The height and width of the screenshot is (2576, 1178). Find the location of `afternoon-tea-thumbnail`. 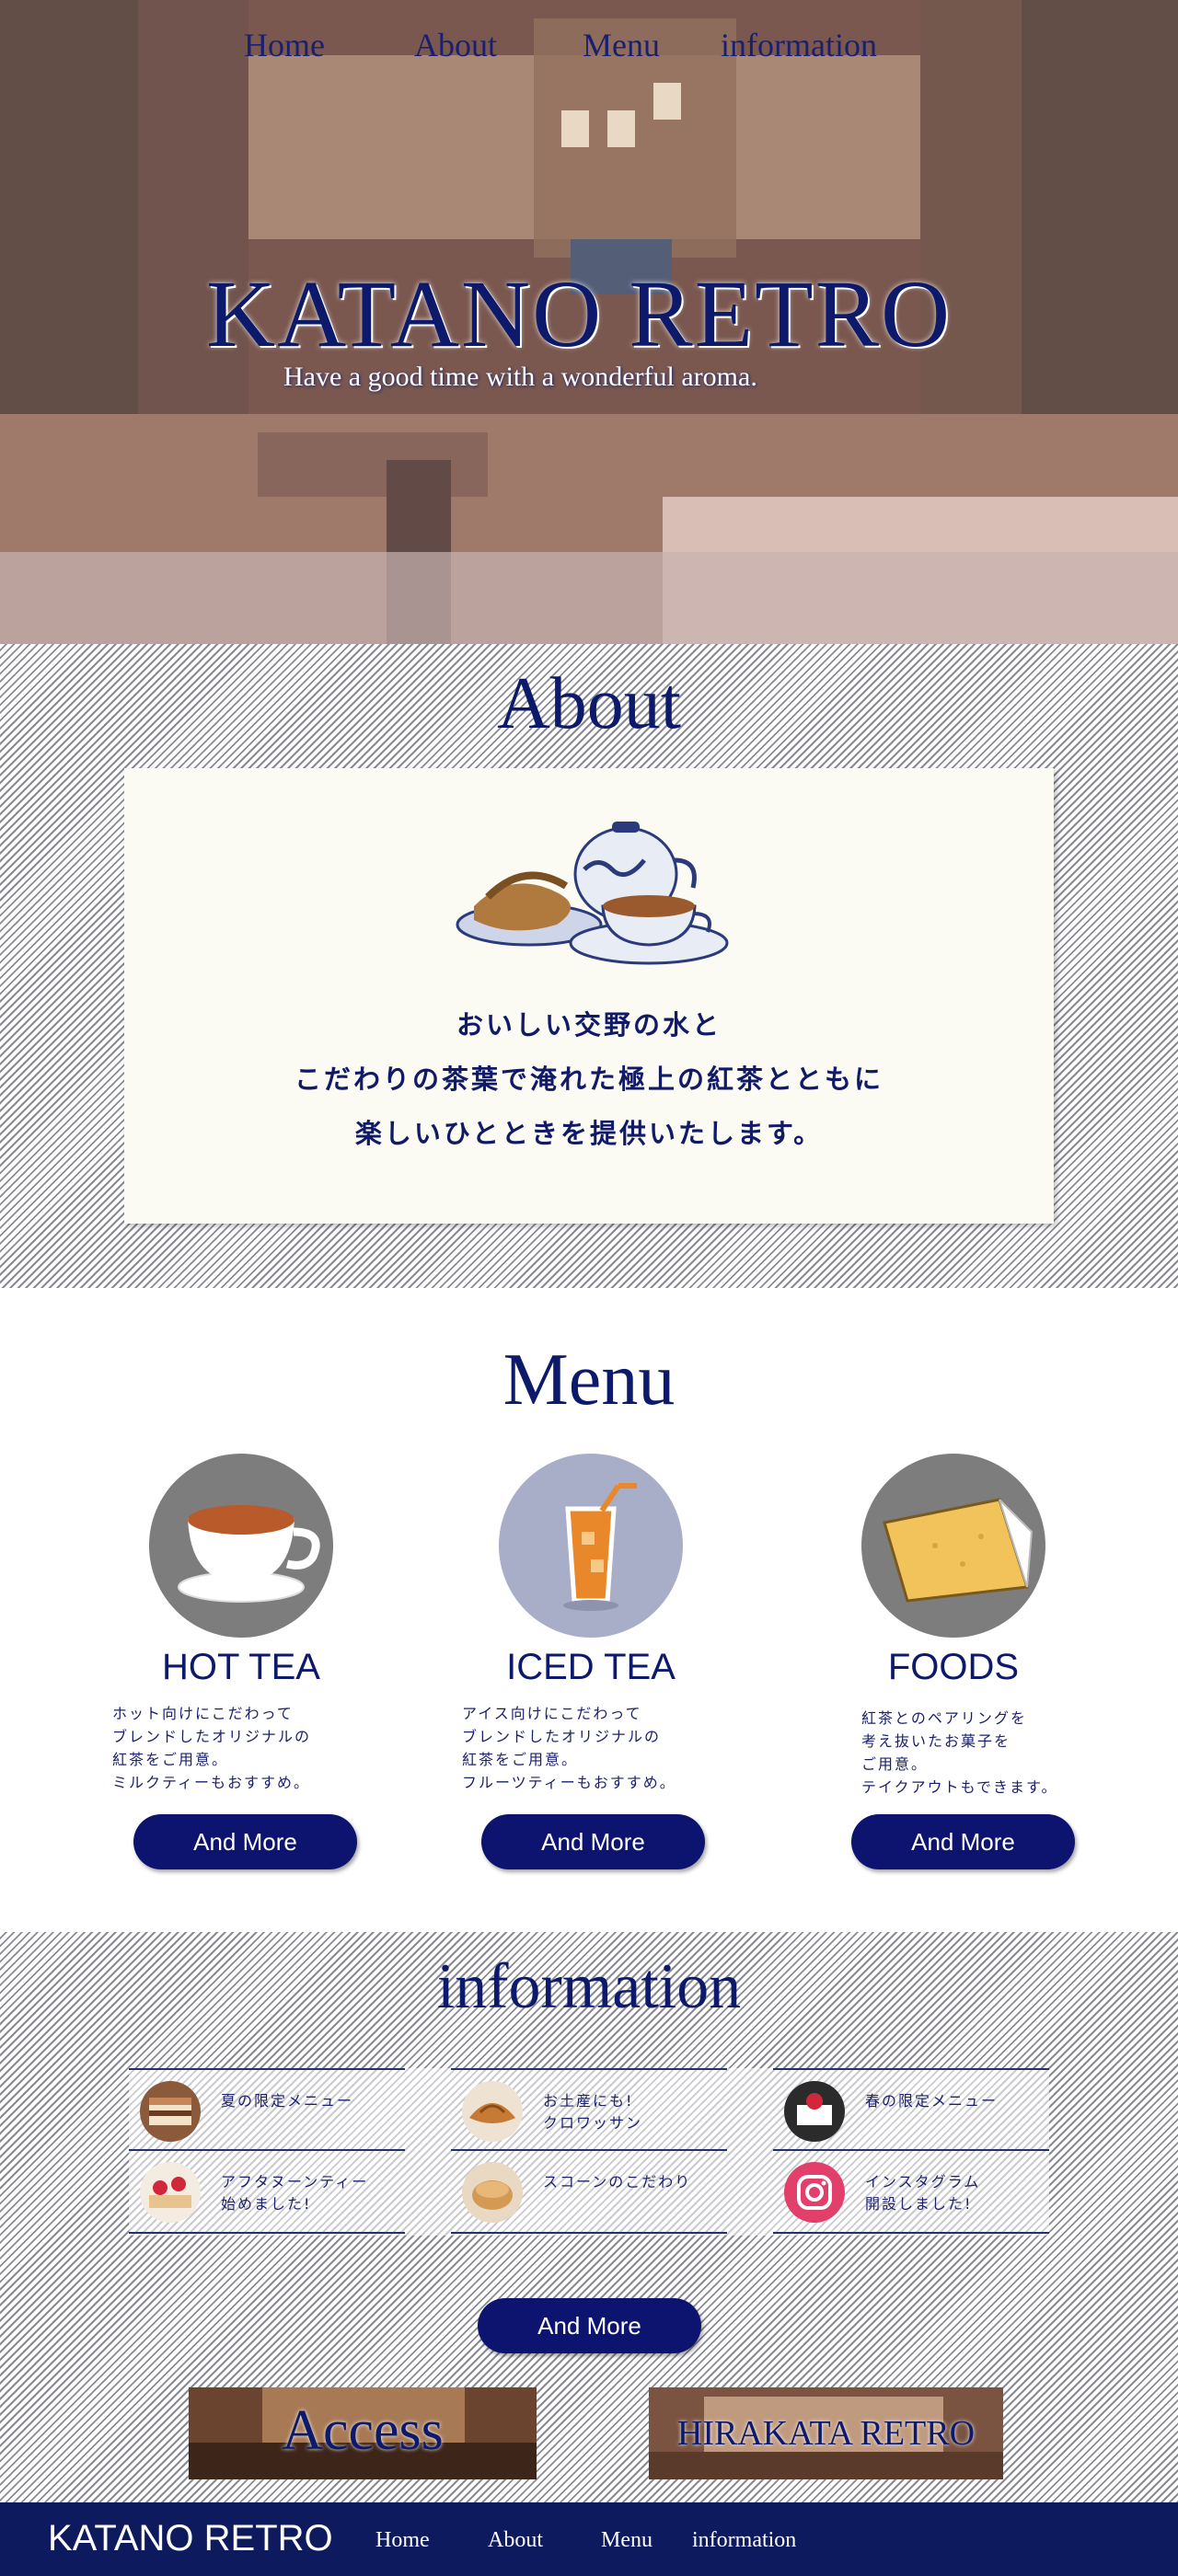

afternoon-tea-thumbnail is located at coordinates (170, 2192).